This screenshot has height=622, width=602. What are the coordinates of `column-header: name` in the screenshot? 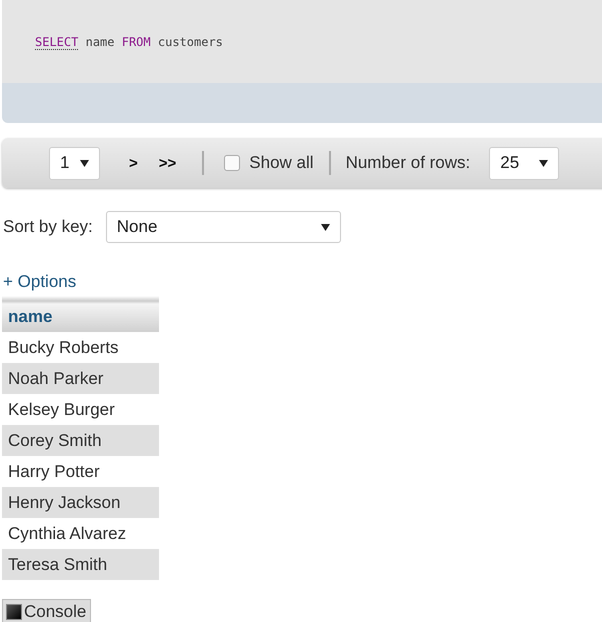 It's located at (80, 314).